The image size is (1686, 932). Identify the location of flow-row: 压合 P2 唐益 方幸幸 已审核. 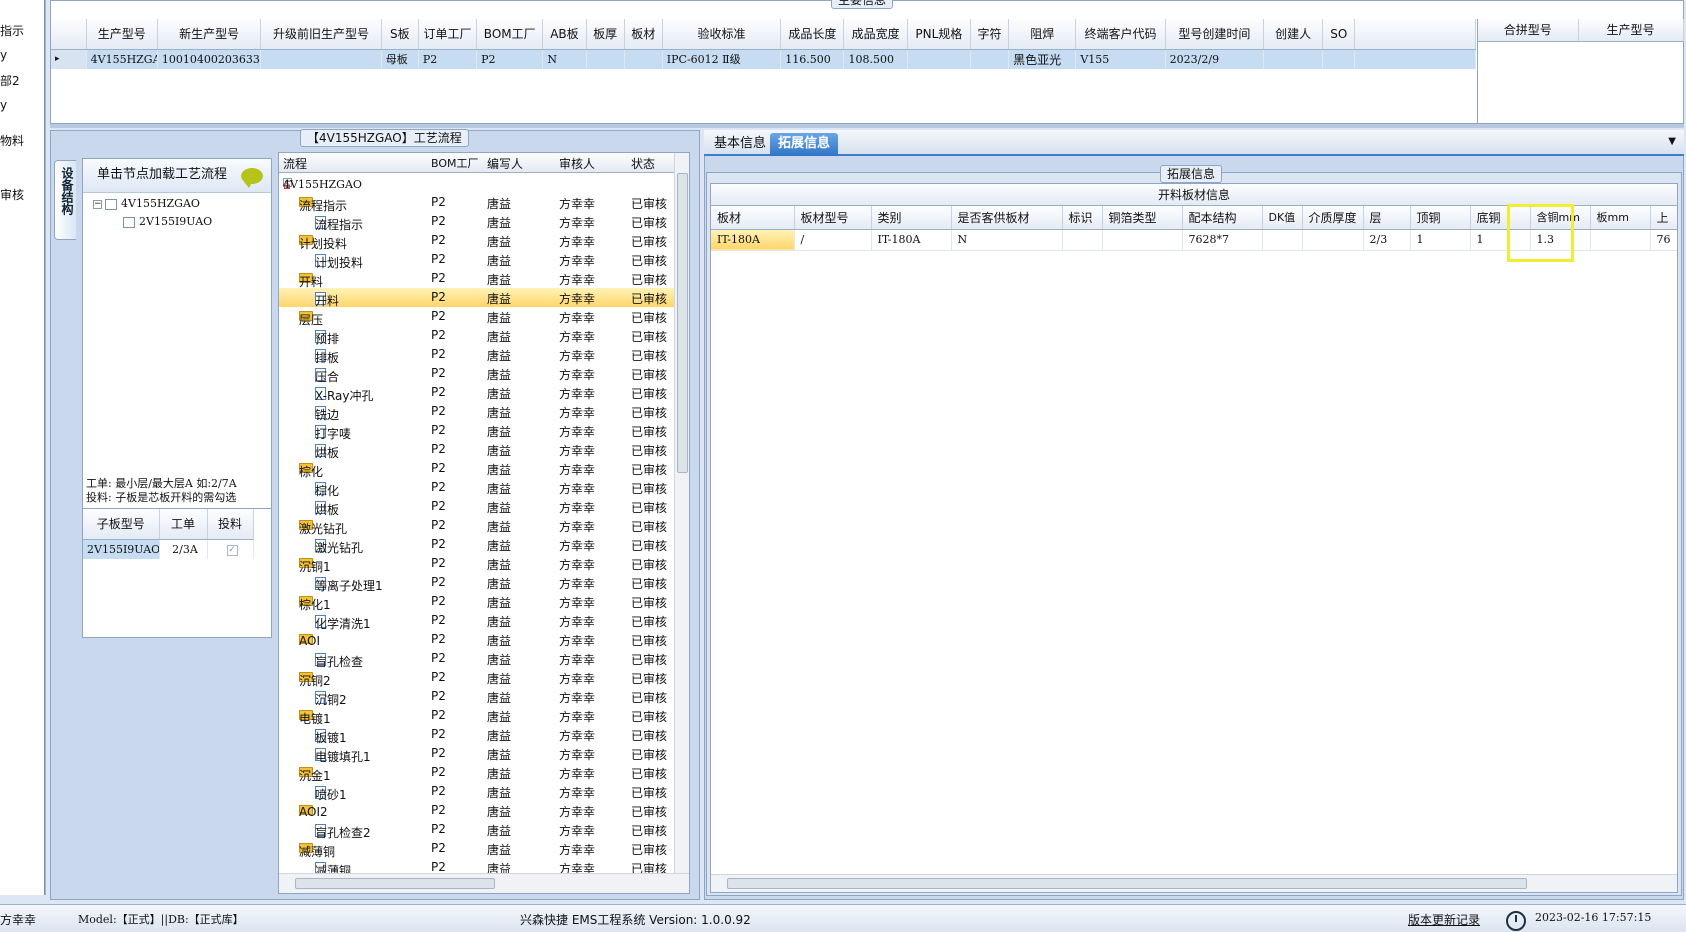
(477, 374).